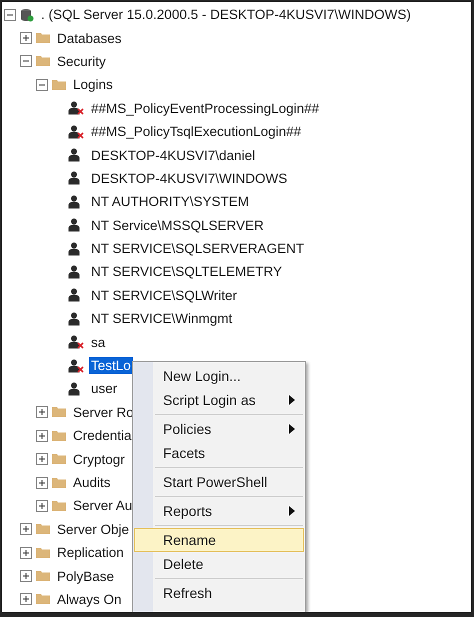  I want to click on server-name: . (SQL Server 15.0.2000.5 - DESKTOP-4KUSVI7\WINDOWS), so click(226, 15).